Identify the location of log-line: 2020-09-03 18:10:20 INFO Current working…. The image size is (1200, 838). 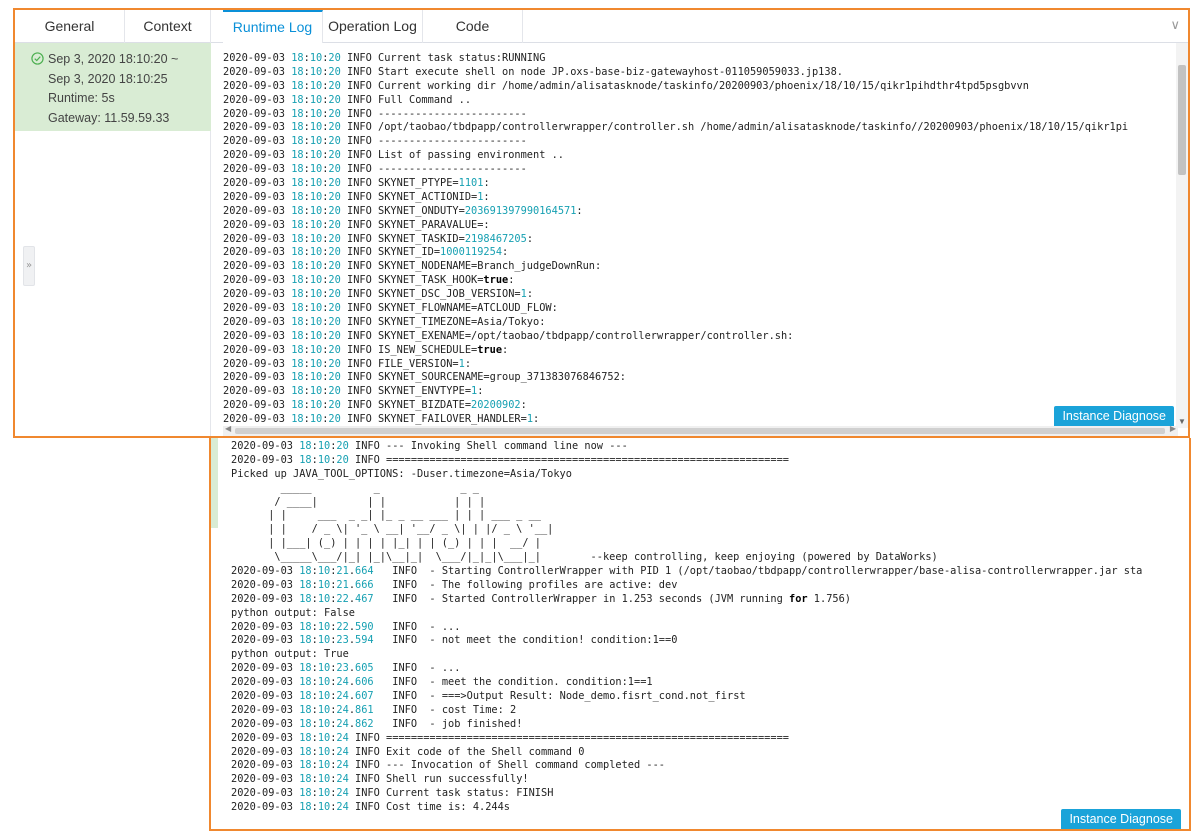
(626, 85).